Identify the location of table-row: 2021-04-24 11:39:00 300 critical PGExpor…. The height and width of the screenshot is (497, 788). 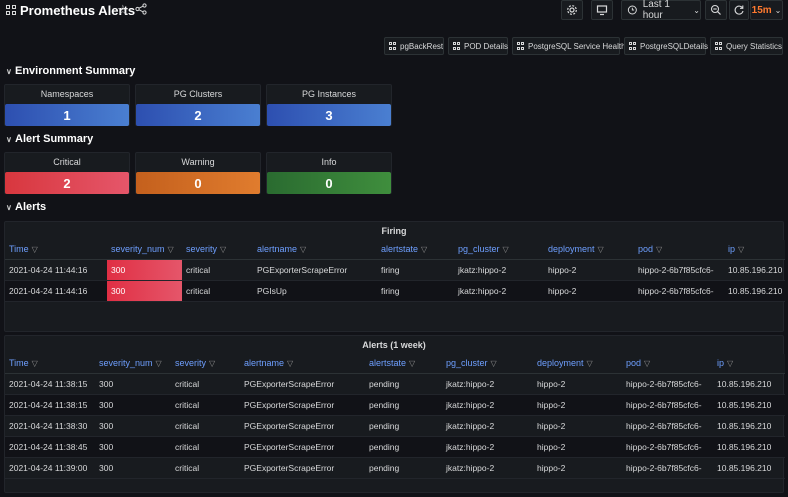
(395, 468).